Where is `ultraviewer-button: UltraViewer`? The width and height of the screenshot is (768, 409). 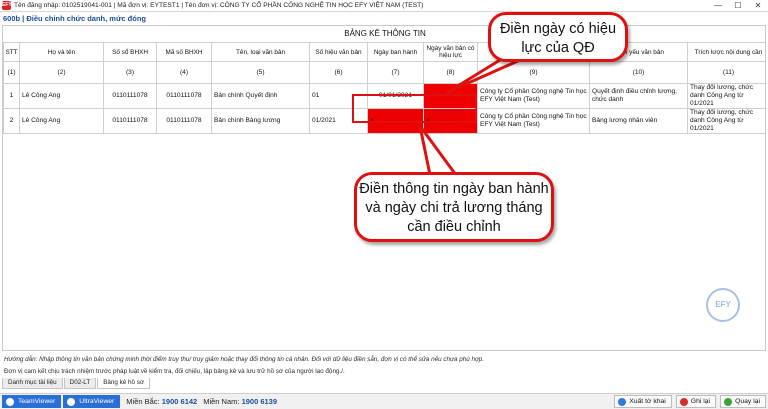
ultraviewer-button: UltraViewer is located at coordinates (92, 401).